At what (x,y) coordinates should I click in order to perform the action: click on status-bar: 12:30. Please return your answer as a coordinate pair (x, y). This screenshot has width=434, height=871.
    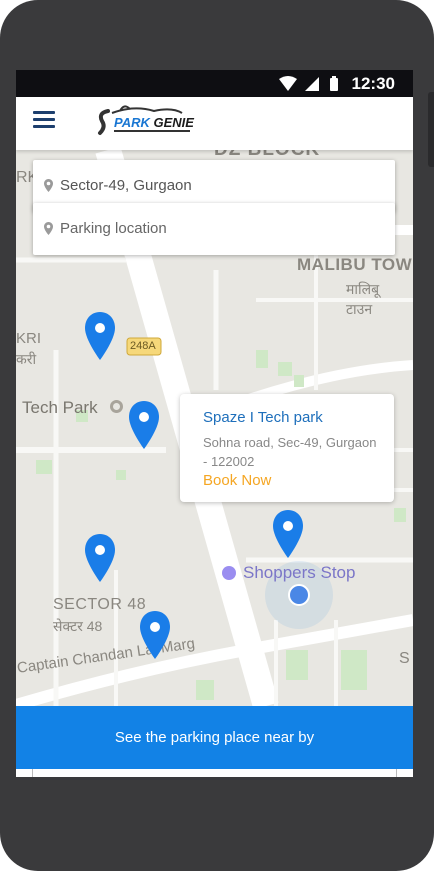
    Looking at the image, I should click on (214, 83).